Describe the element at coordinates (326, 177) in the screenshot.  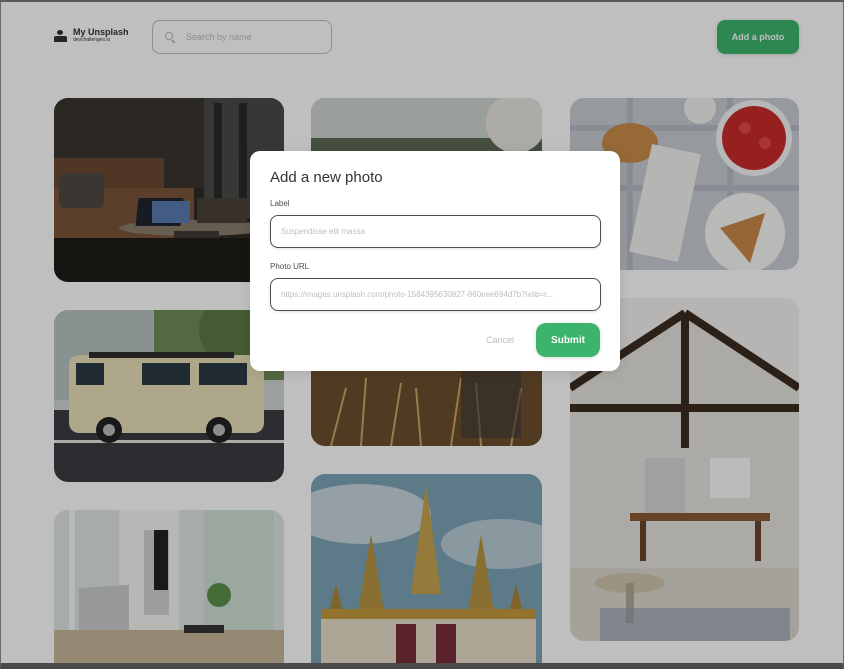
I see `modal-title: Add a new photo` at that location.